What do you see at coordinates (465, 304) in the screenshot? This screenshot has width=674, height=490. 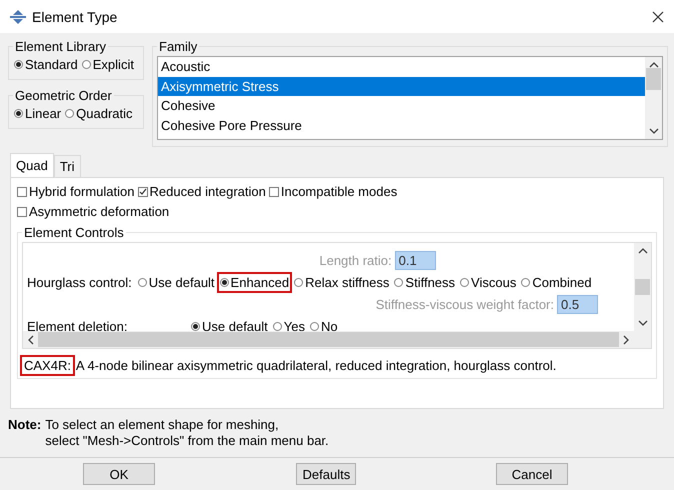 I see `field-label: Stiffness-viscous weight factor:` at bounding box center [465, 304].